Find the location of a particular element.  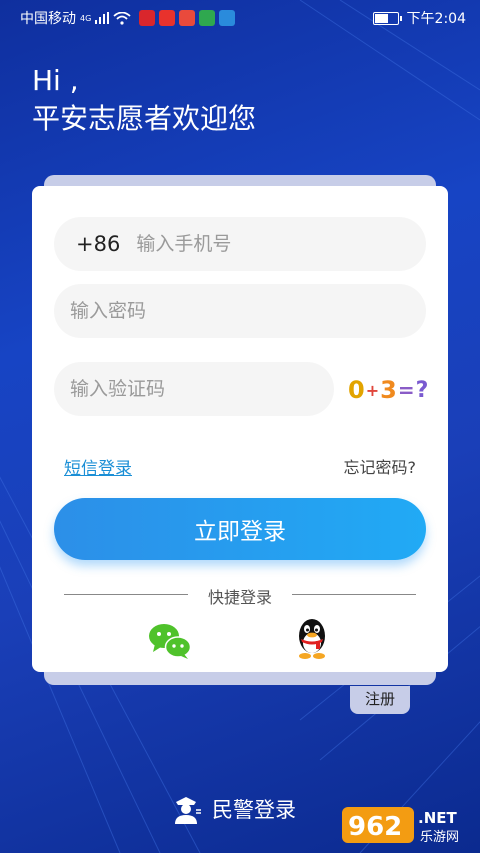

password-input is located at coordinates (247, 311).